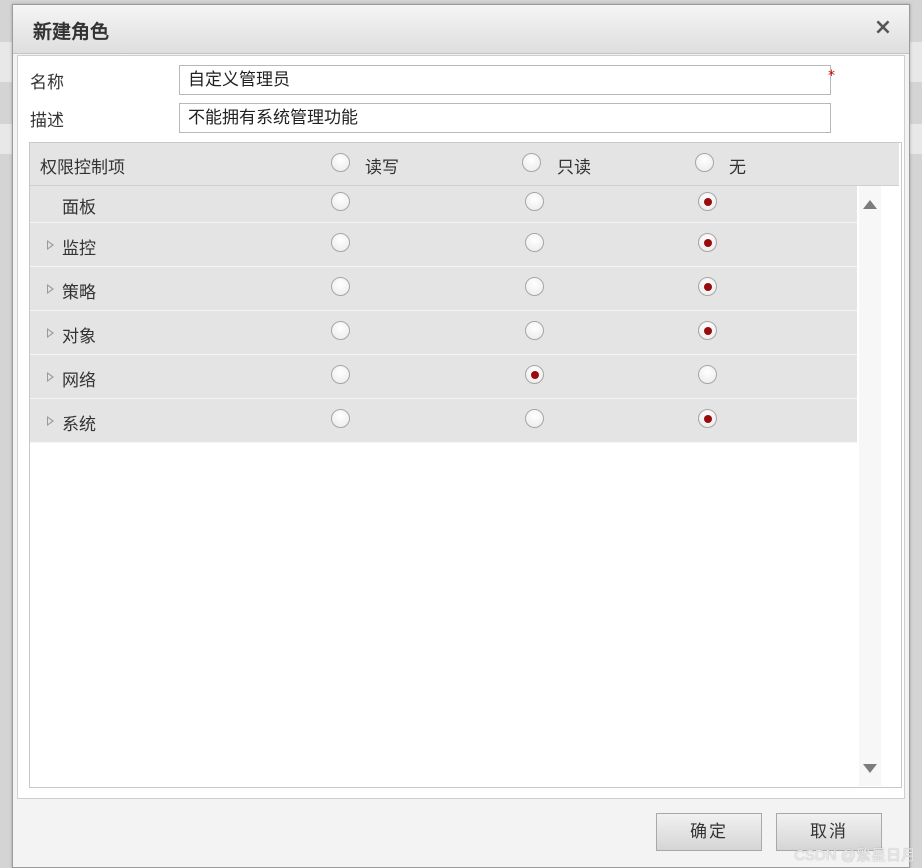 This screenshot has height=868, width=922. Describe the element at coordinates (505, 118) in the screenshot. I see `description-input: 不能拥有系统管理功能` at that location.